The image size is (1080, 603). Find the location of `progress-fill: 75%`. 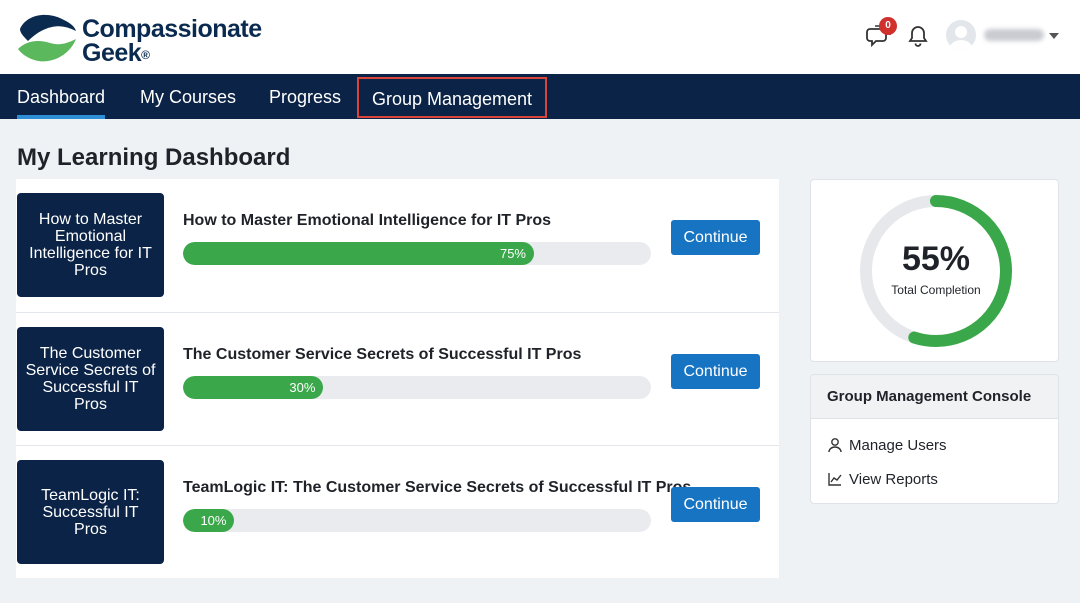

progress-fill: 75% is located at coordinates (358, 253).